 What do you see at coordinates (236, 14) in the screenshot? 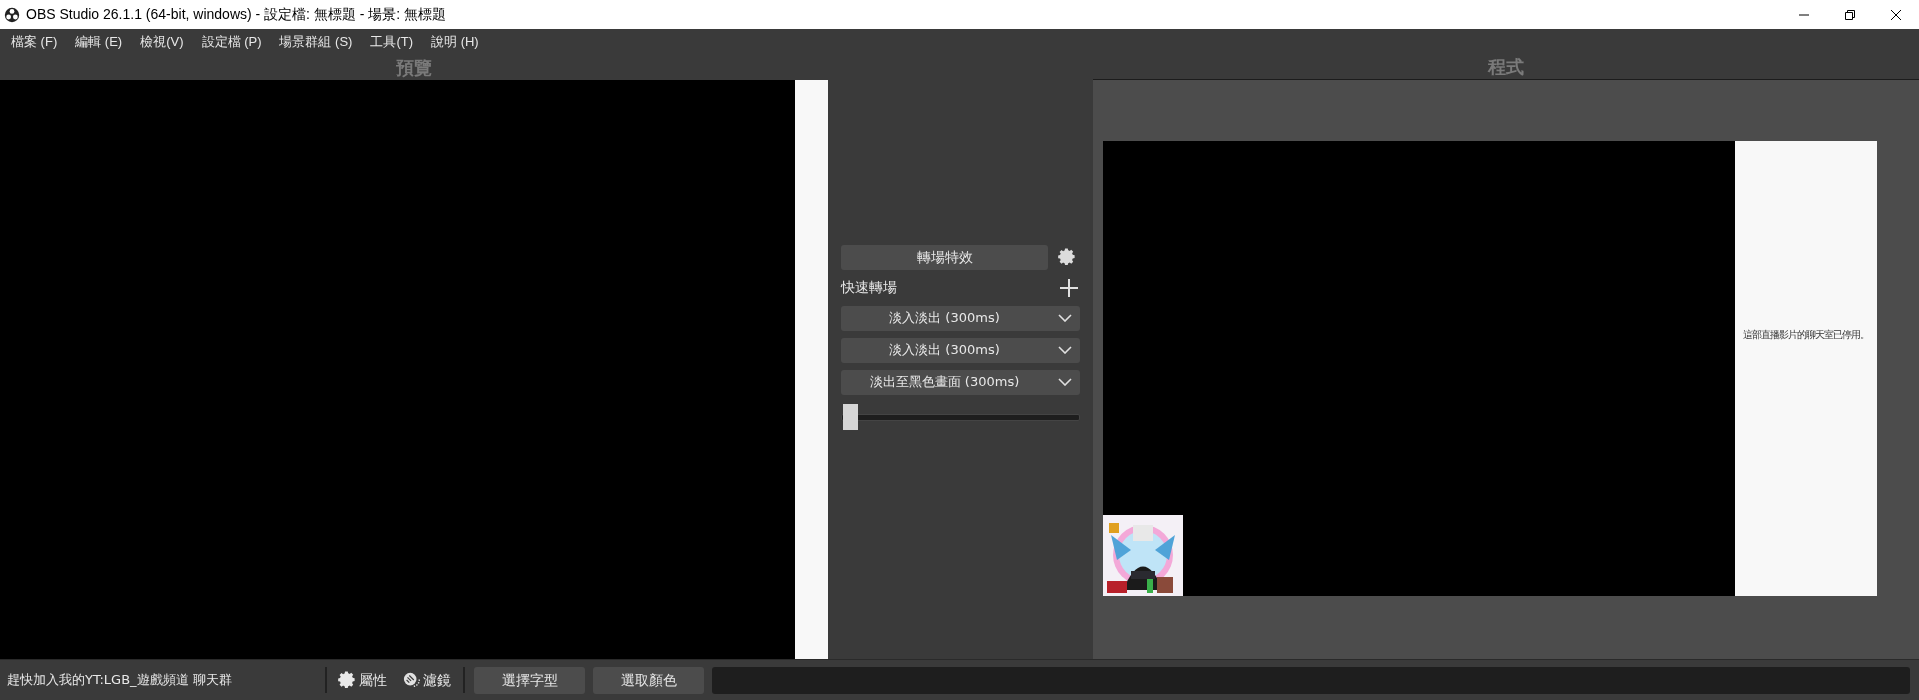
I see `window-title: OBS Studio 26.1.1 (64-bit, windows) - 設定檔: 無標題 - 場景: 無標題` at bounding box center [236, 14].